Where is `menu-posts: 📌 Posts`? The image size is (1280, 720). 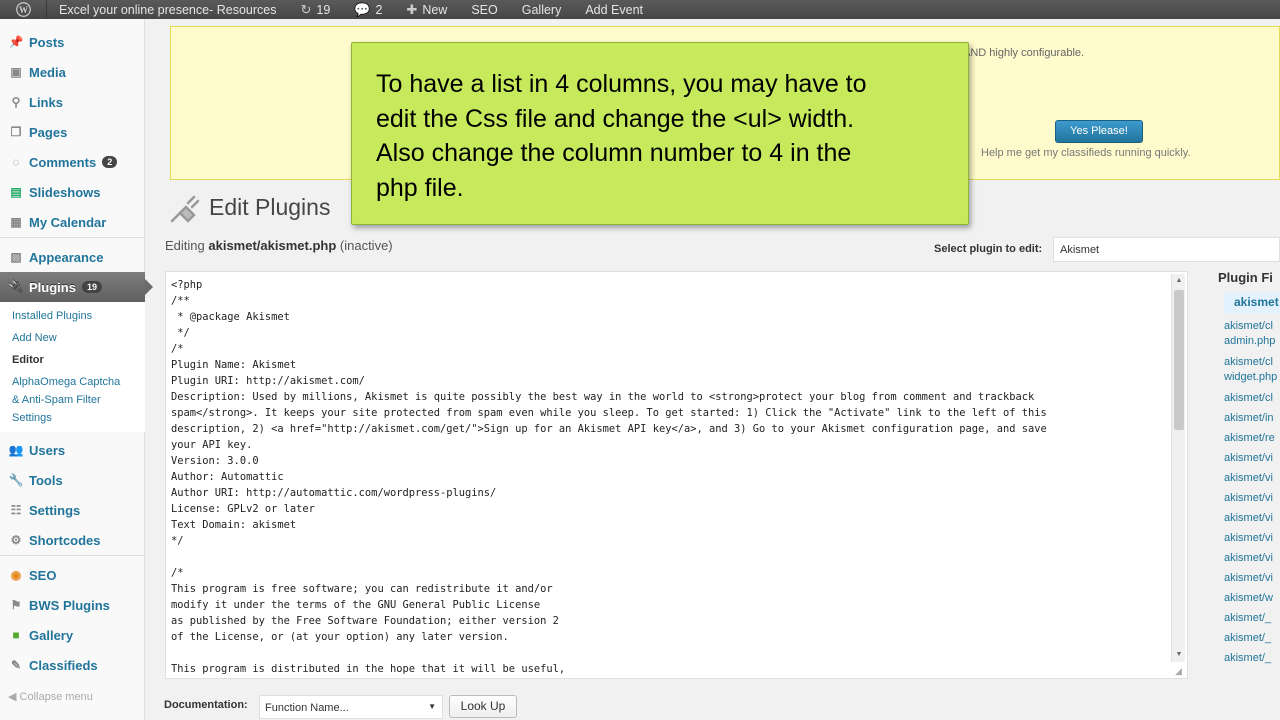
menu-posts: 📌 Posts is located at coordinates (72, 42).